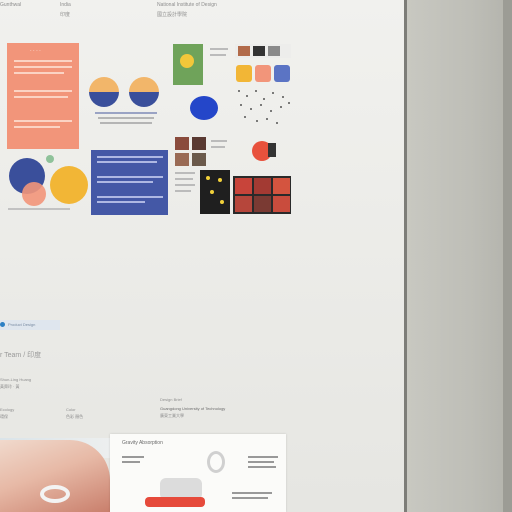 The image size is (512, 512). I want to click on label-design-brief: Design Brief, so click(171, 399).